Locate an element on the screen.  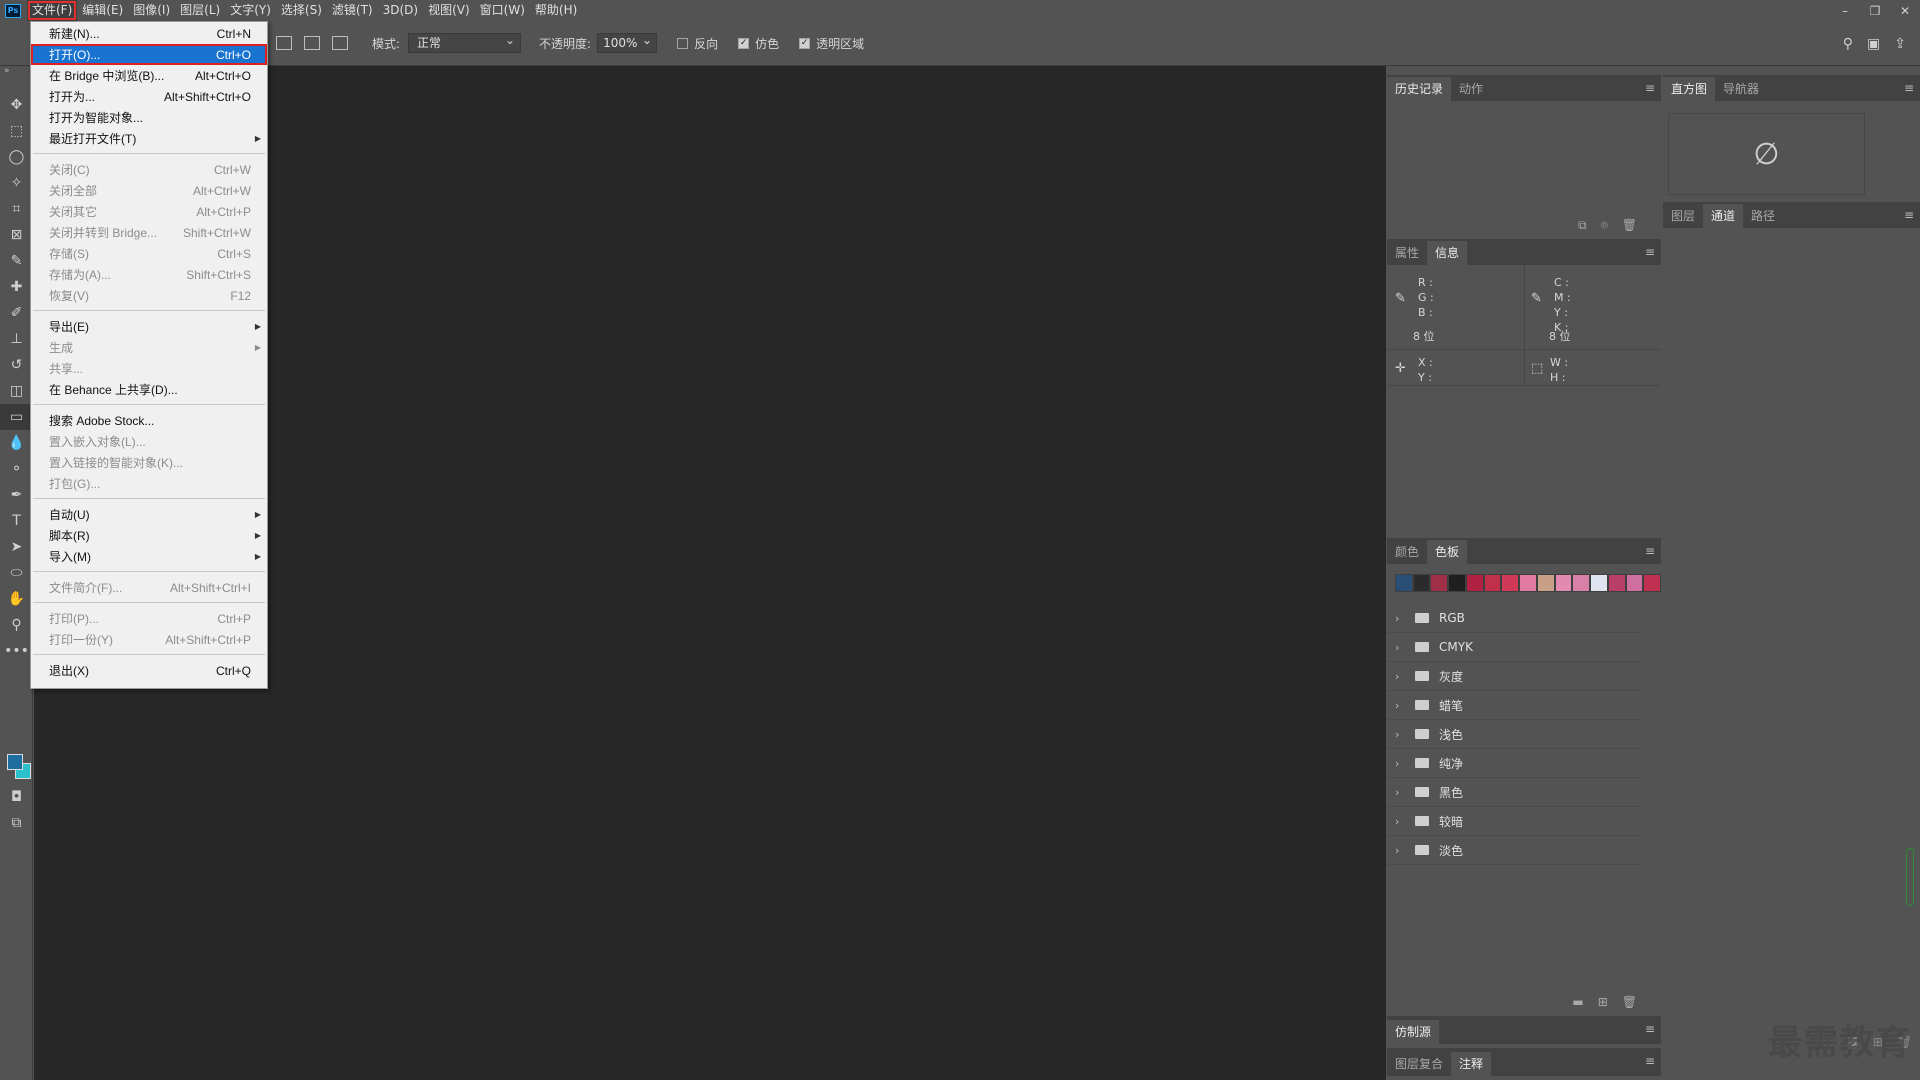
search-icon: ⚲ is located at coordinates (1848, 44).